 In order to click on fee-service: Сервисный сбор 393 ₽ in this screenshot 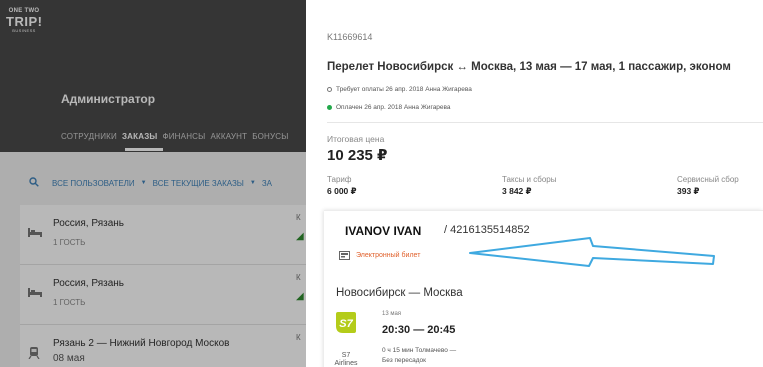, I will do `click(708, 186)`.